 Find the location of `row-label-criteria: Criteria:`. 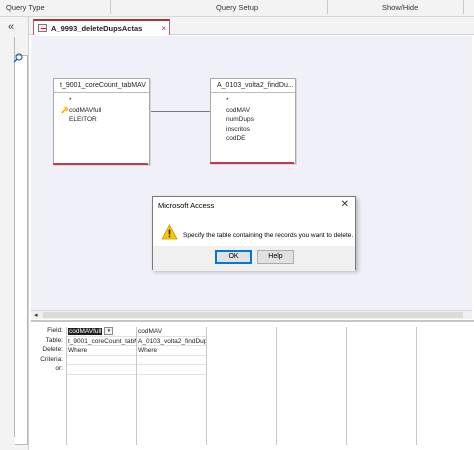

row-label-criteria: Criteria: is located at coordinates (51, 359).